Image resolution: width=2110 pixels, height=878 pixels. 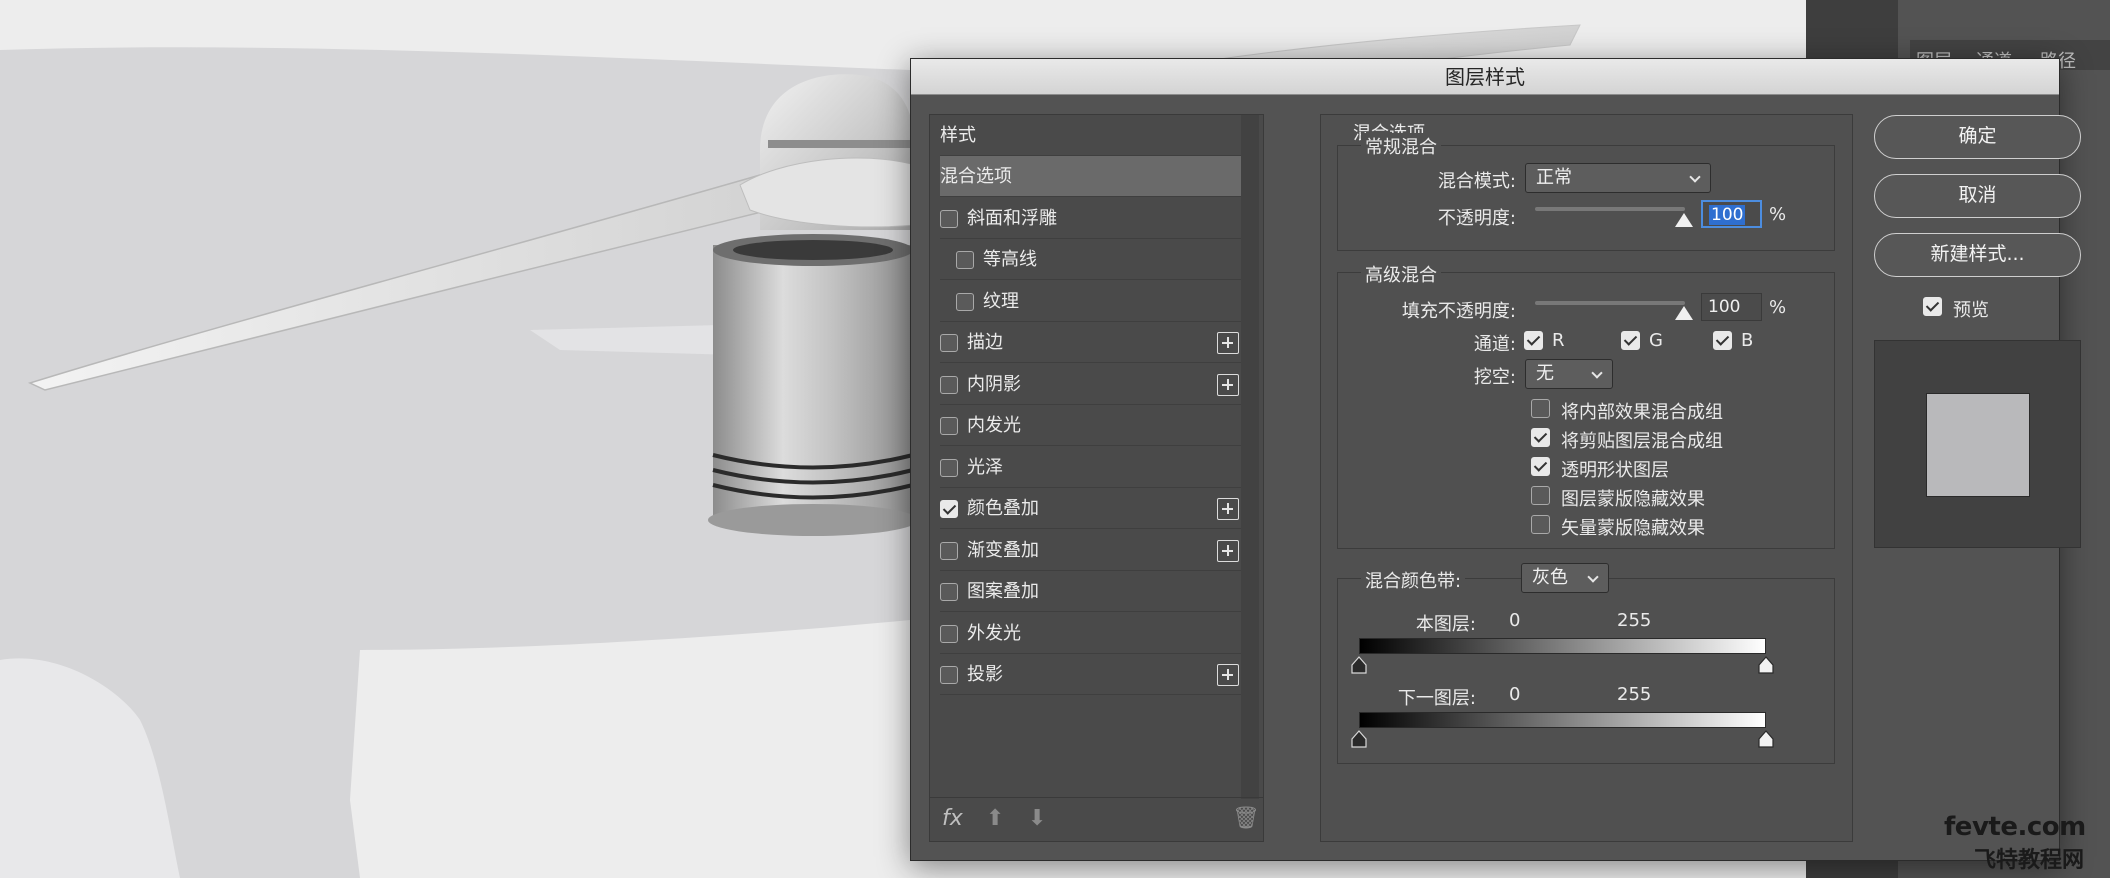 I want to click on underlying-black-handle, so click(x=1359, y=739).